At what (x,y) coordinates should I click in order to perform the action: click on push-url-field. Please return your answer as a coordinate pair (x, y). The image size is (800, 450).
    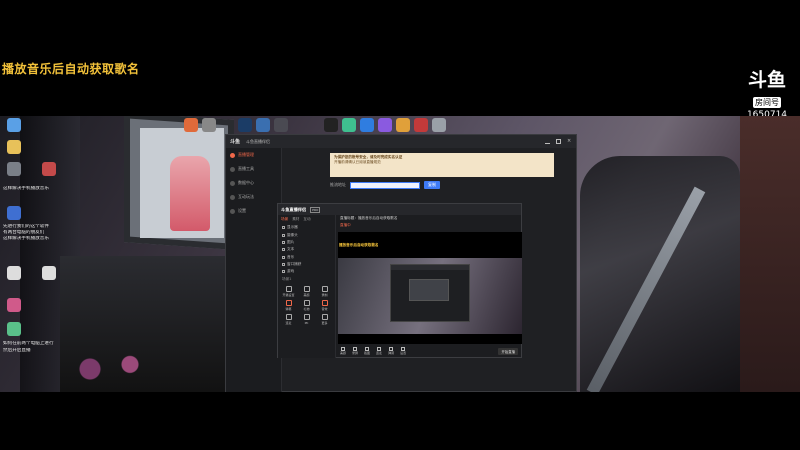
    Looking at the image, I should click on (385, 185).